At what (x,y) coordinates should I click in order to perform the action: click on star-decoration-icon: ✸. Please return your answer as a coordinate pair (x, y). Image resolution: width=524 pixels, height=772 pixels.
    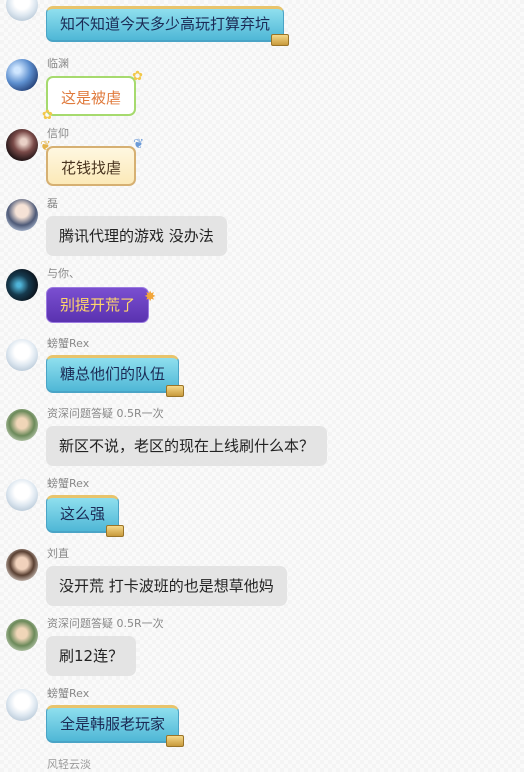
    Looking at the image, I should click on (150, 297).